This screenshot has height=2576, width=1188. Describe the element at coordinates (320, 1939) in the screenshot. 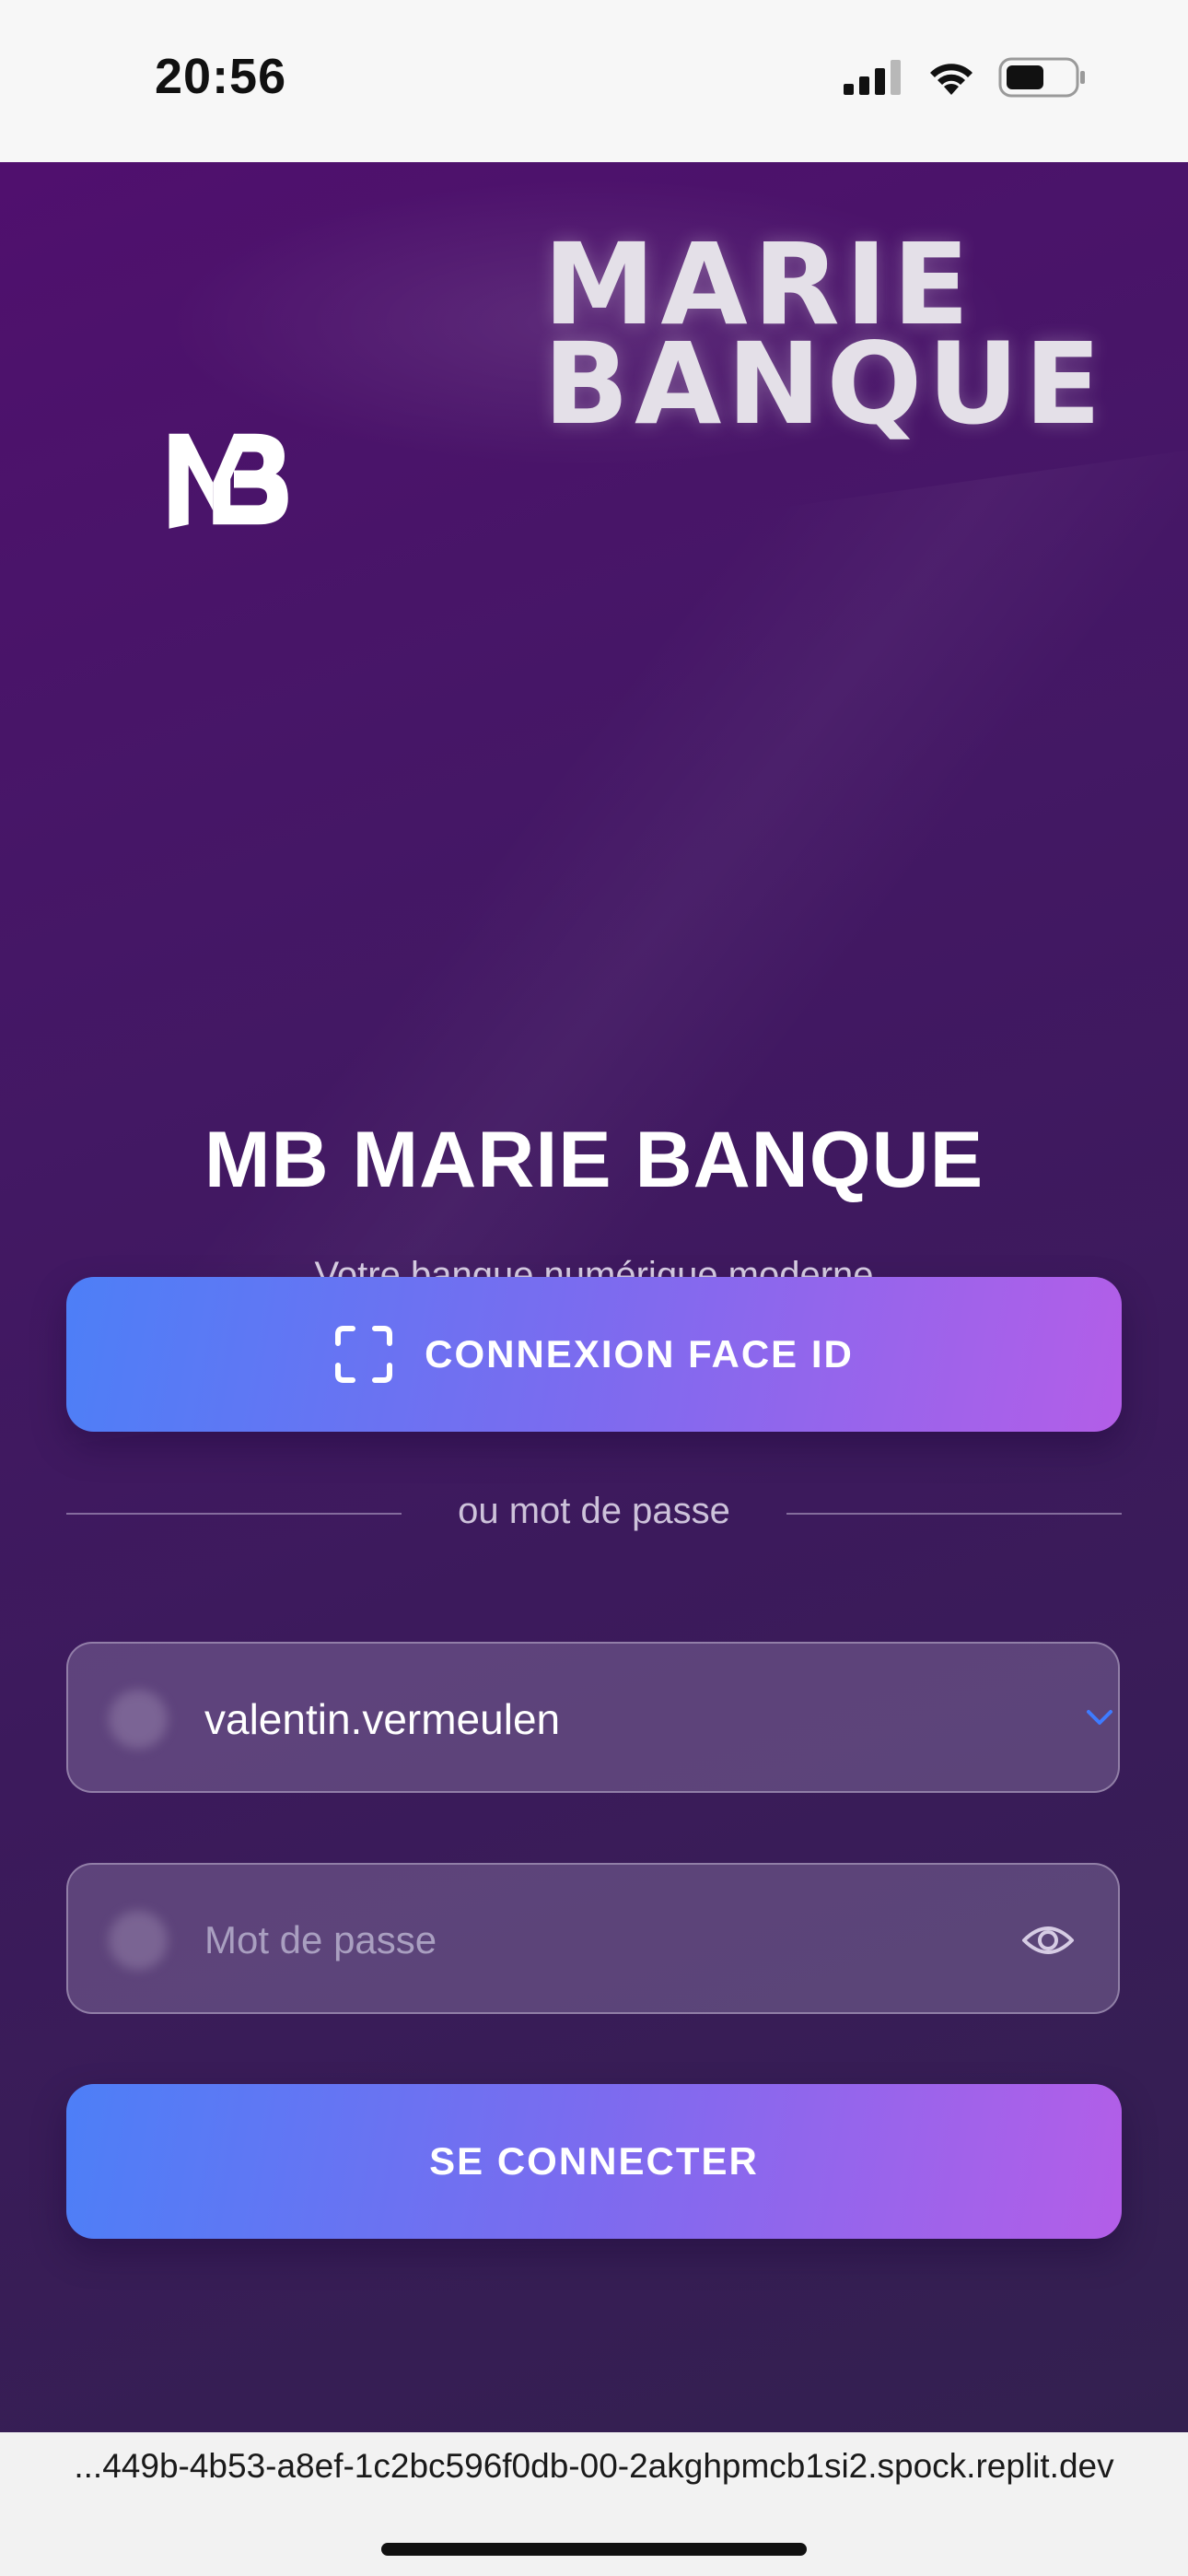

I see `password-placeholder: Mot de passe` at that location.